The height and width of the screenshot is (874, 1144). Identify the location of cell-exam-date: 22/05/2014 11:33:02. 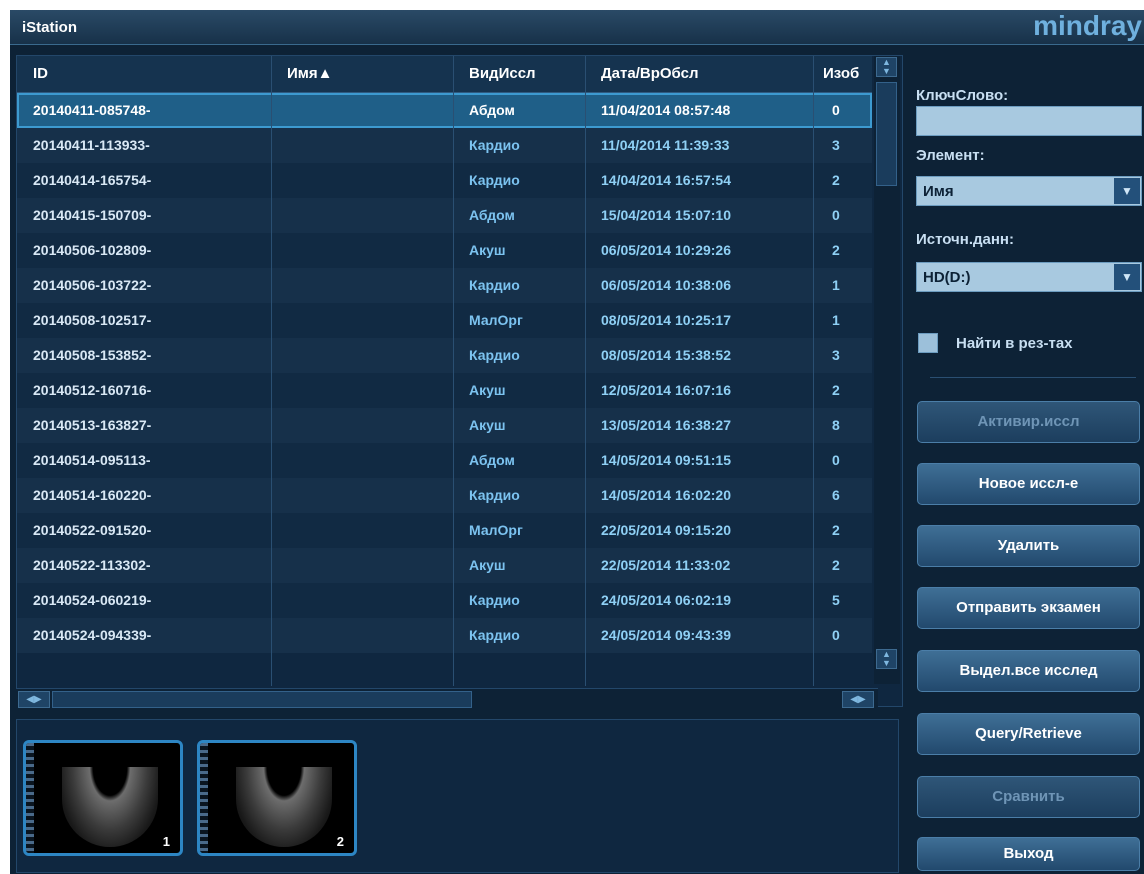
(666, 565).